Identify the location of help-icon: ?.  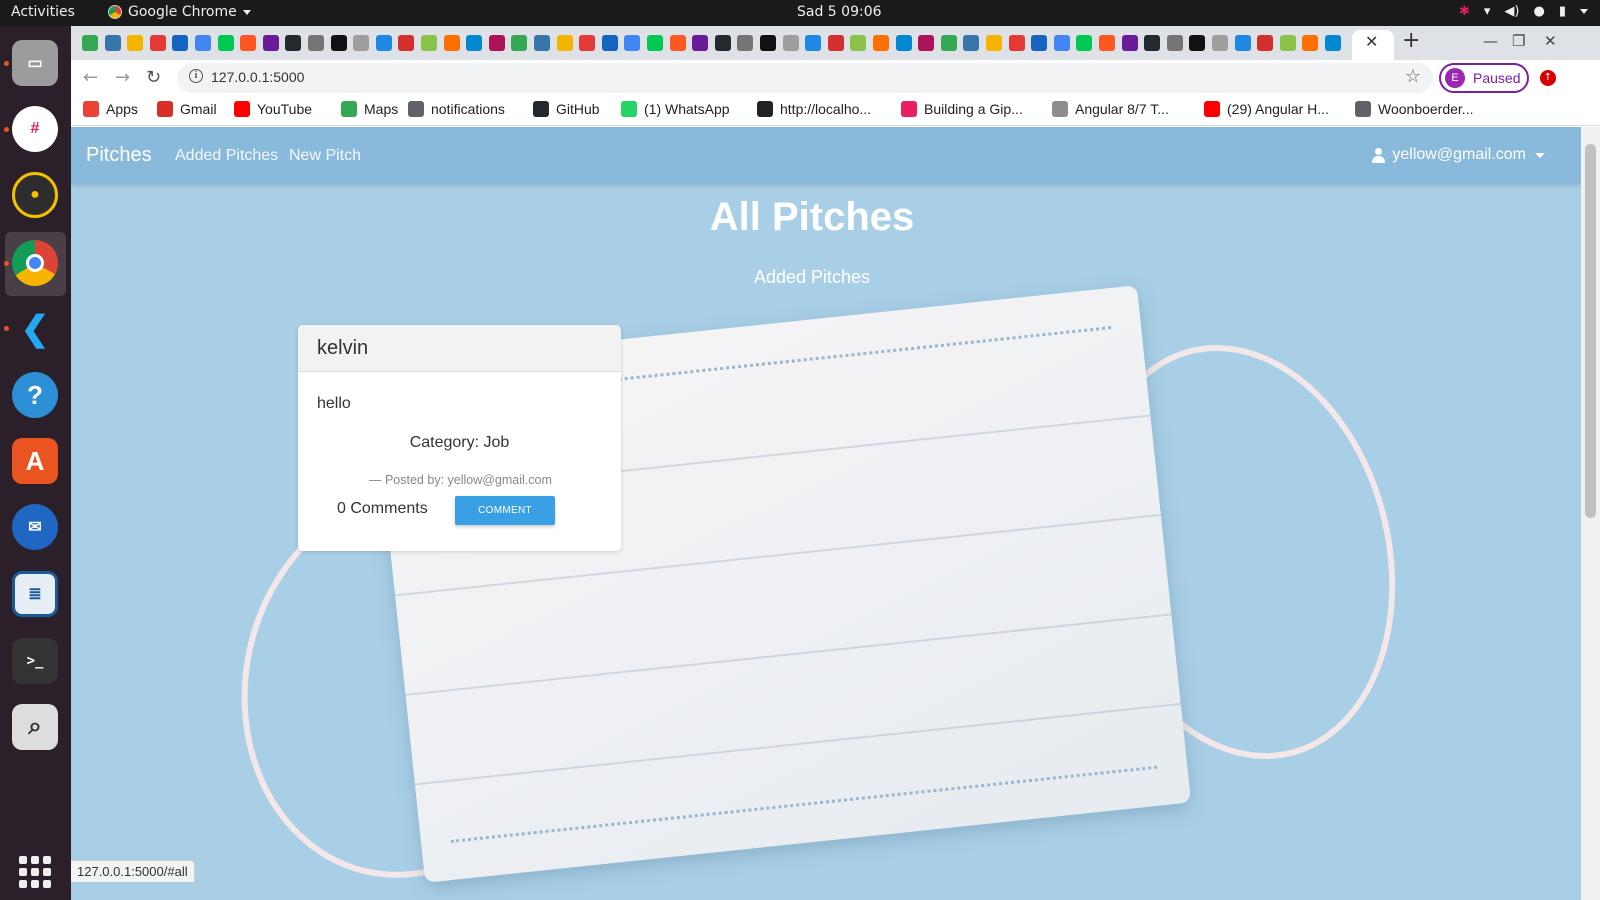
(35, 395).